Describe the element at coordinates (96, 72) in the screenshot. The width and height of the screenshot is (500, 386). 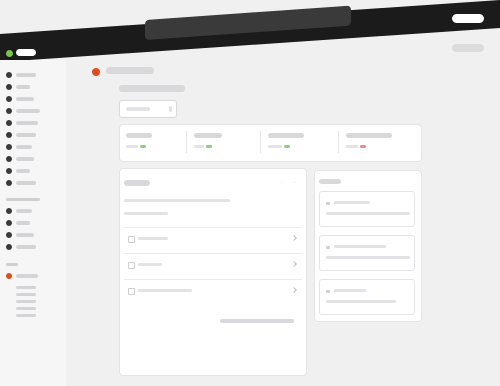
I see `app-logo-icon` at that location.